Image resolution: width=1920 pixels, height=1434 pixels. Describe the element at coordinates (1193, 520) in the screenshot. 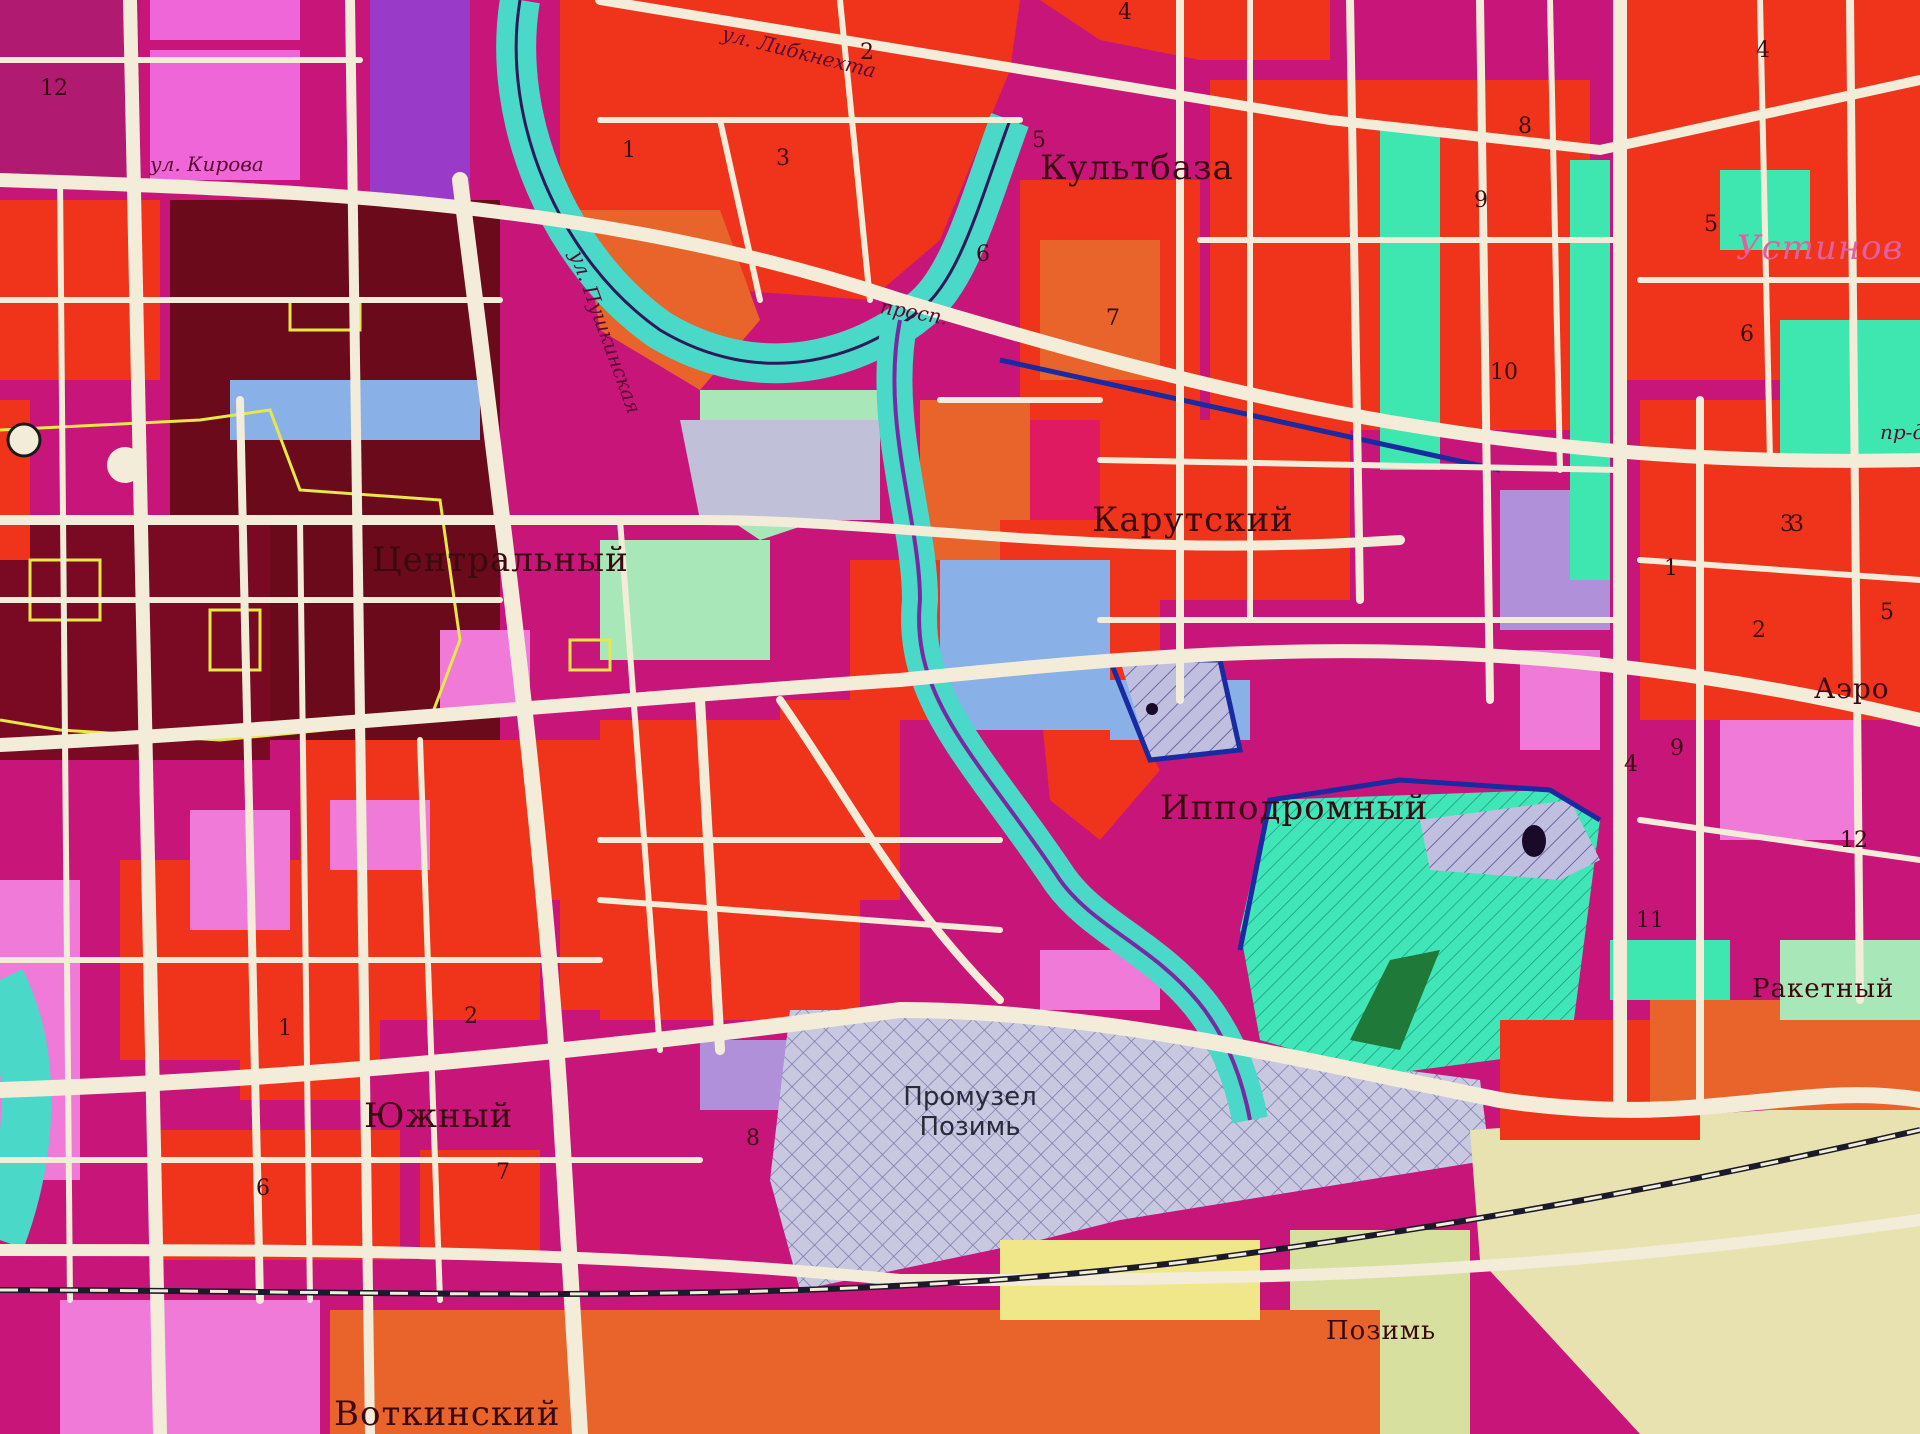

I see `district-label-karutsky: Карутский` at that location.